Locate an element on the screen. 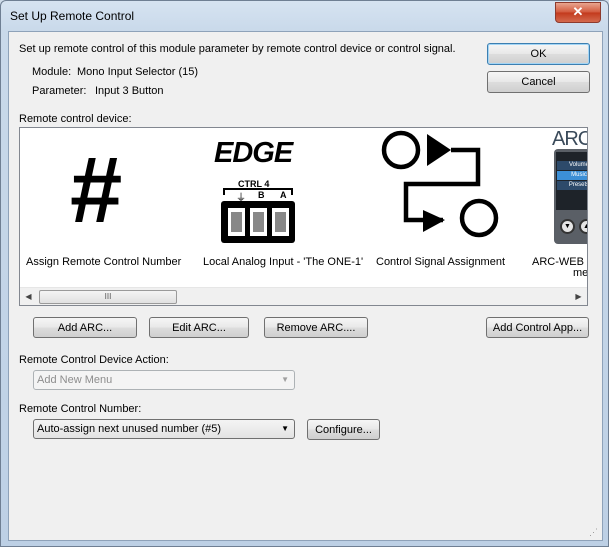 The height and width of the screenshot is (547, 609). arc-menu-music: Music is located at coordinates (572, 175).